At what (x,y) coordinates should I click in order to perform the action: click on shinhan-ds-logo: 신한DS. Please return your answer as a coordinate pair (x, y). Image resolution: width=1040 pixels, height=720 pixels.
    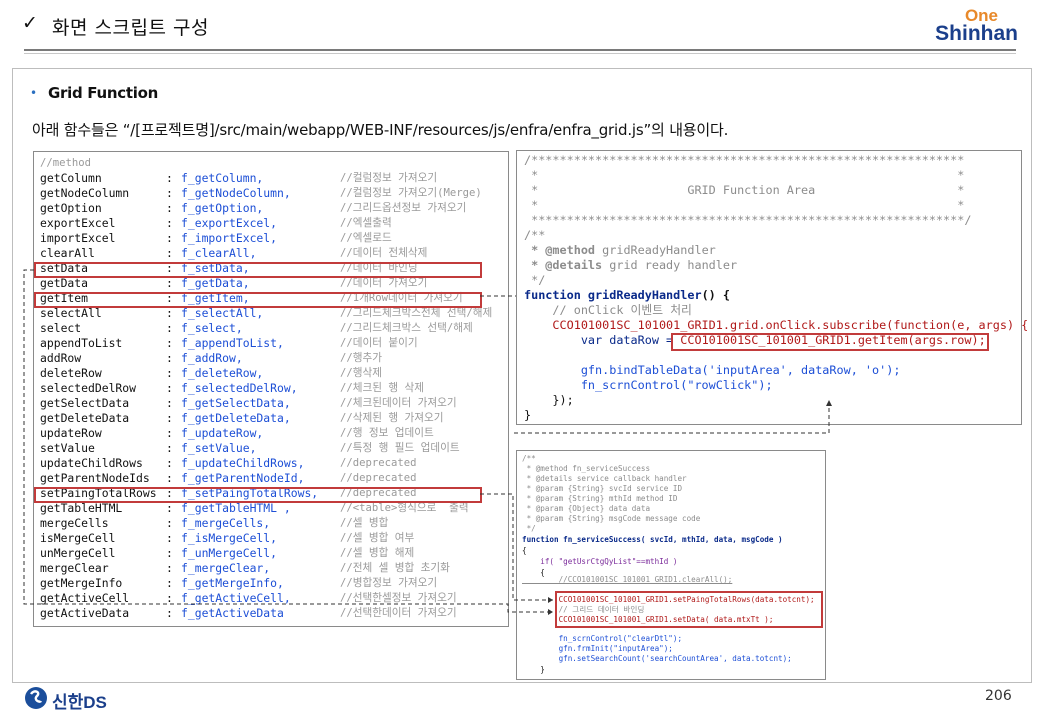
    Looking at the image, I should click on (74, 699).